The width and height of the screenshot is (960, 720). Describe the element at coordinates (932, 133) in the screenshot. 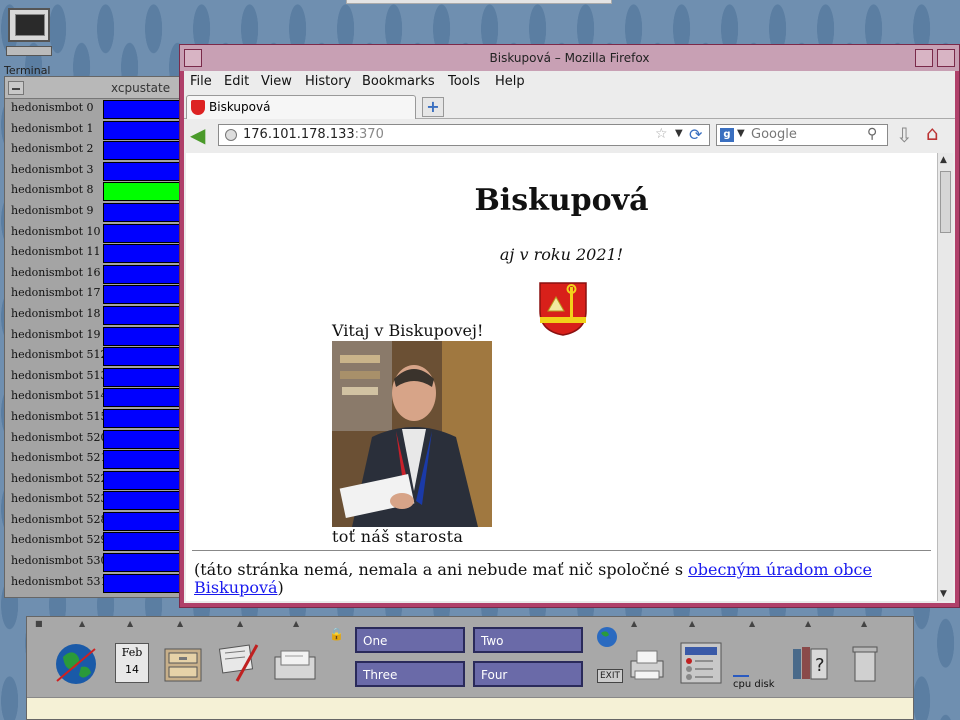

I see `home-icon: ⌂` at that location.